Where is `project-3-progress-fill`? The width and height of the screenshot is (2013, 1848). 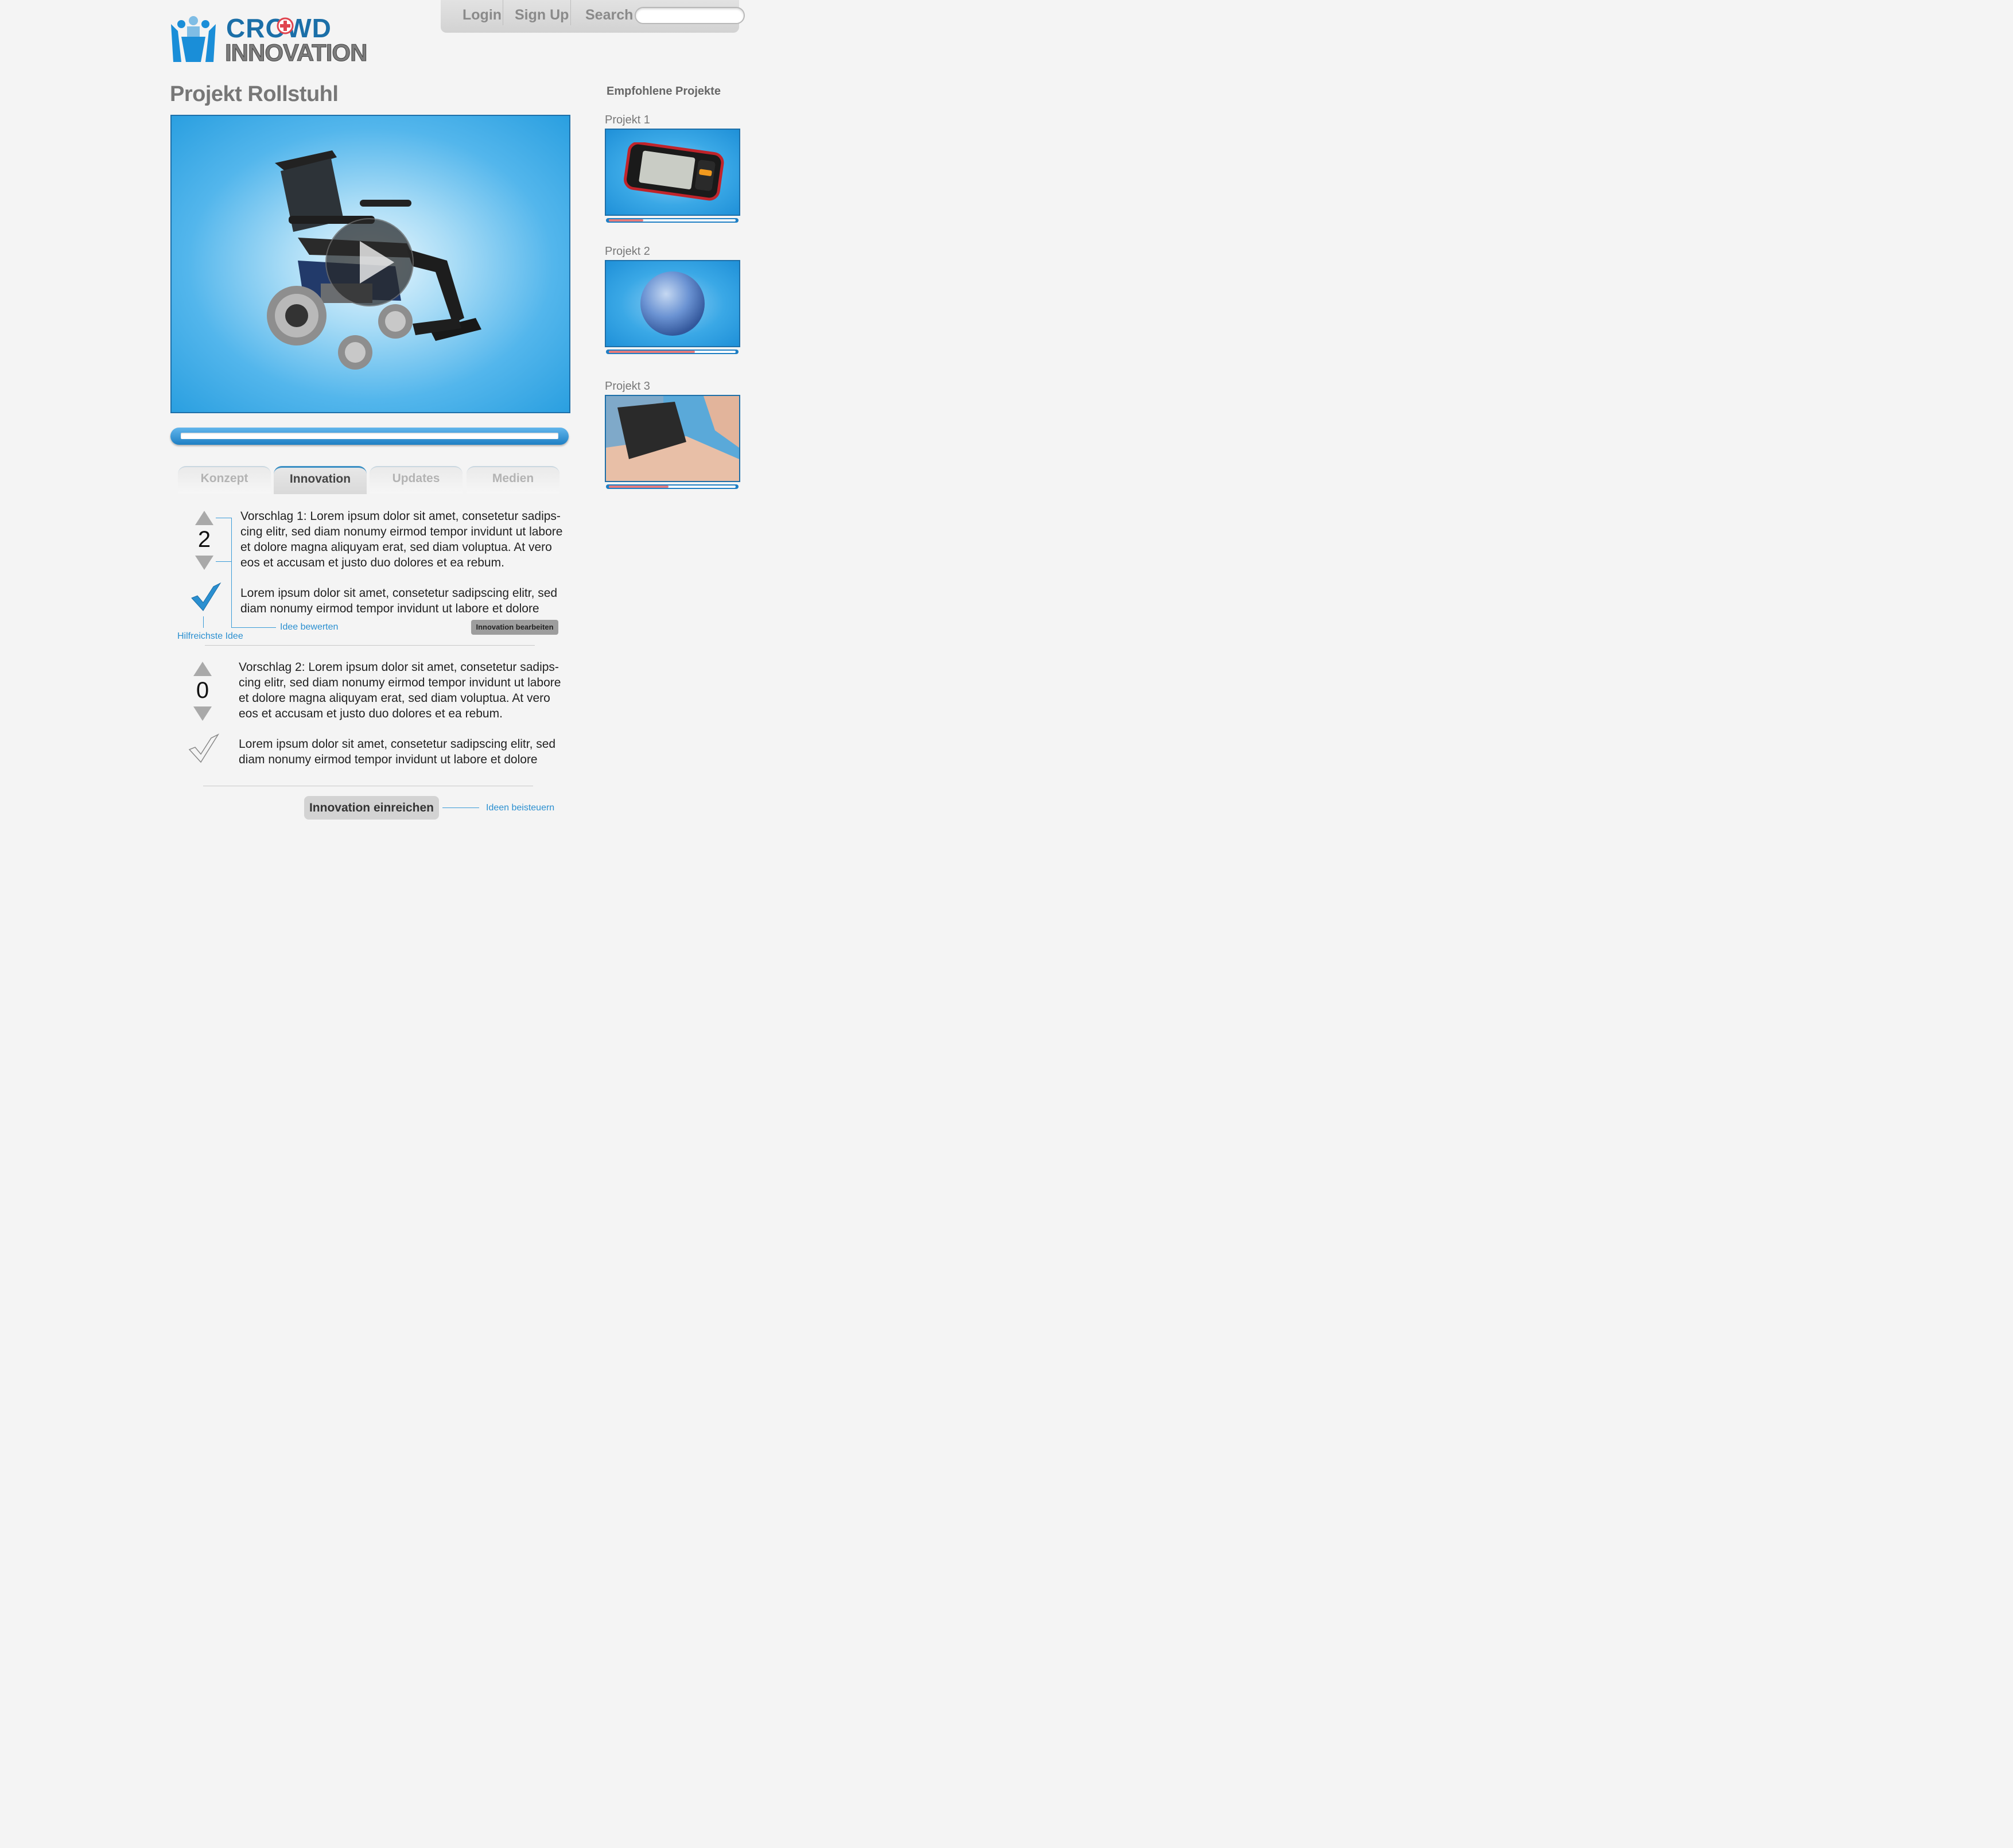
project-3-progress-fill is located at coordinates (639, 487).